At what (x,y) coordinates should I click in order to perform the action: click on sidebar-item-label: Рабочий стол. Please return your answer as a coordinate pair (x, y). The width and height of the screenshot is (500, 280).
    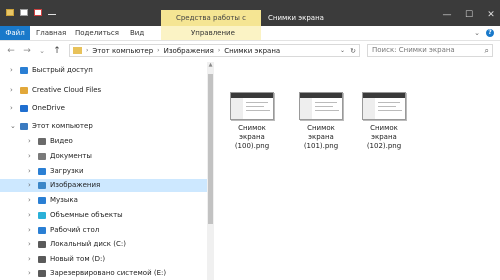
    Looking at the image, I should click on (75, 230).